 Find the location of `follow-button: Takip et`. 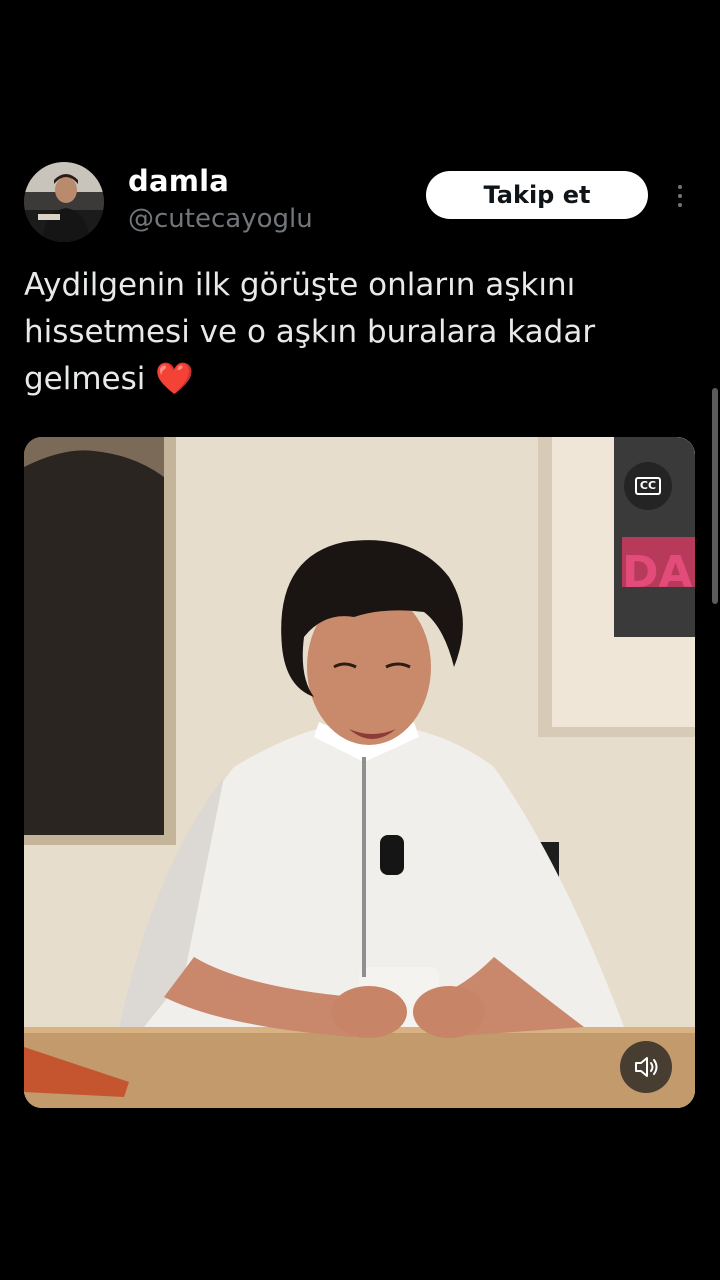

follow-button: Takip et is located at coordinates (537, 195).